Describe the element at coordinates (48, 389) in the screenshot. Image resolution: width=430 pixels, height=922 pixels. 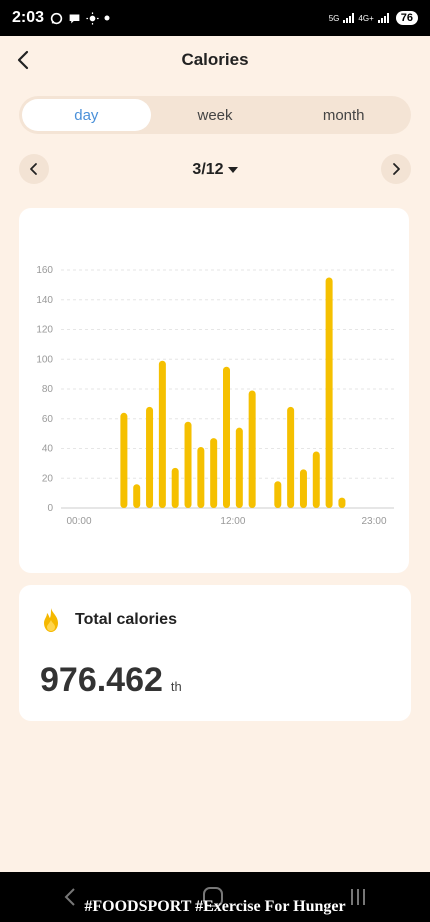
I see `y-tick-label: 80` at that location.